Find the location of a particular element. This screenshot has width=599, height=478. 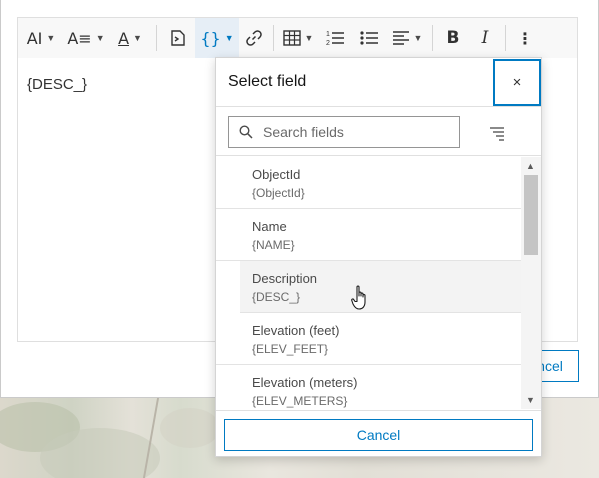

sort-filter-button is located at coordinates (497, 133).